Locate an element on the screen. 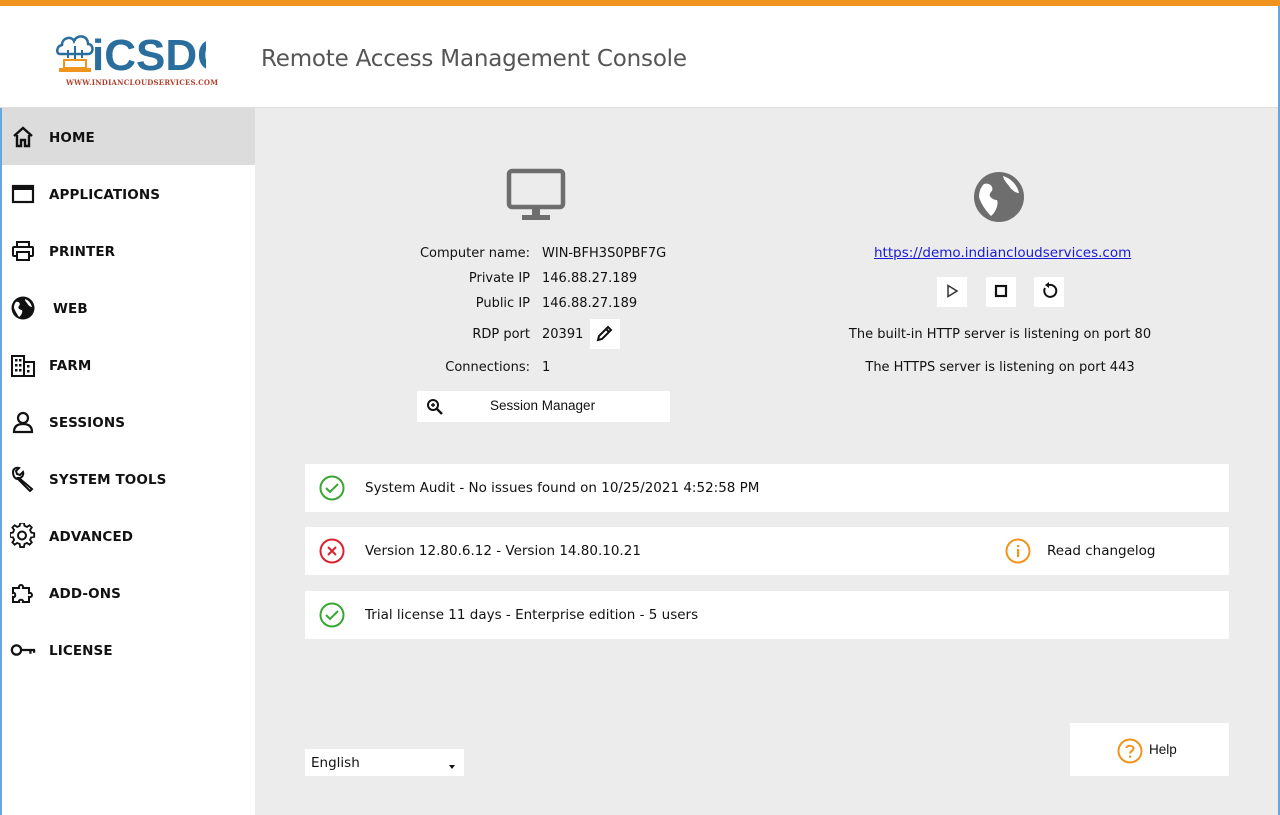 The width and height of the screenshot is (1280, 815). search-icon is located at coordinates (435, 407).